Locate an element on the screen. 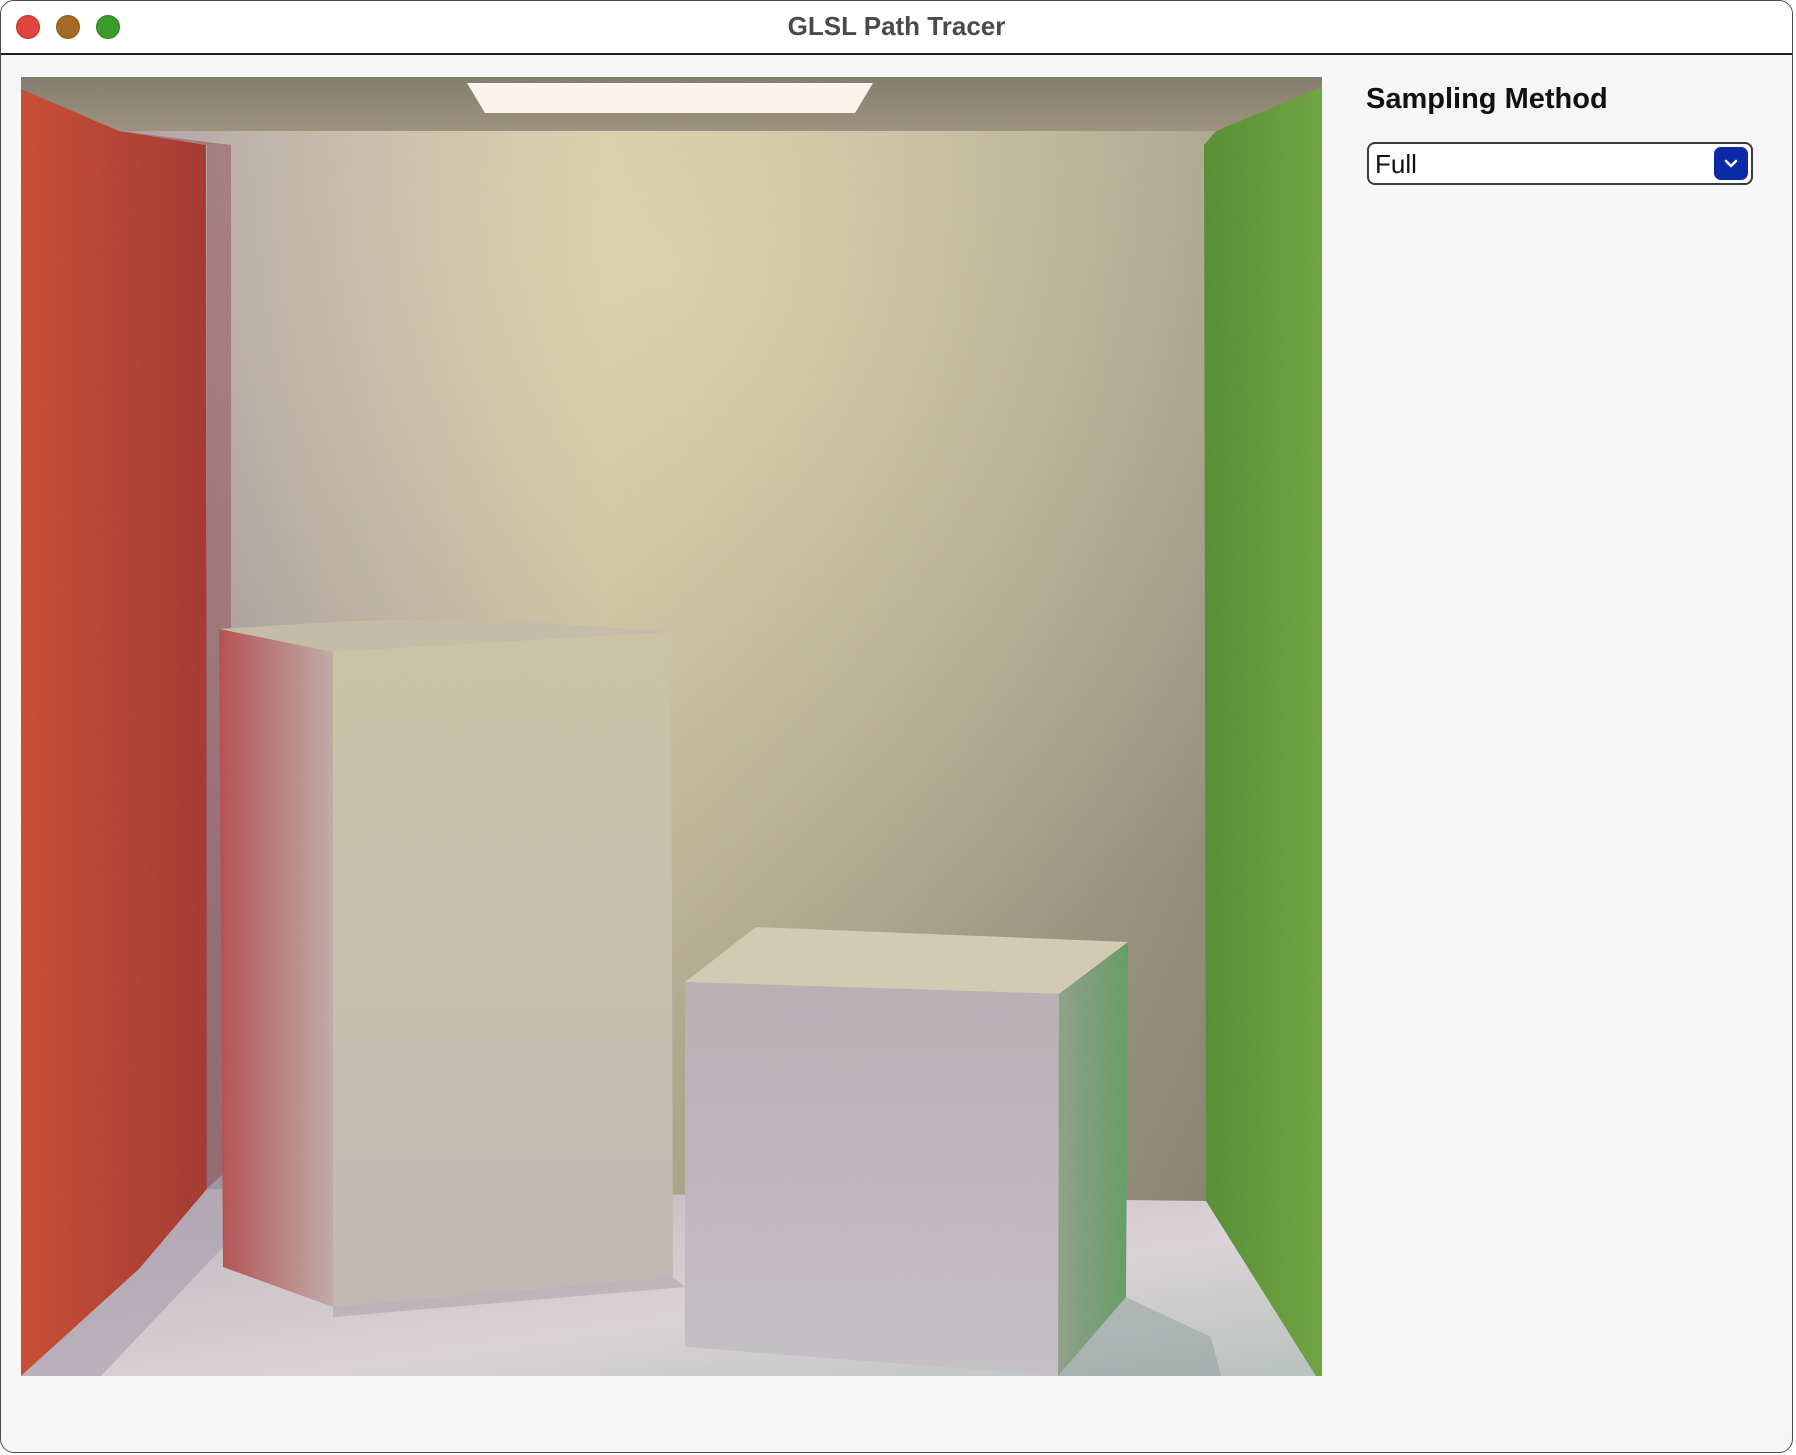 This screenshot has width=1796, height=1455. title-bar: GLSL Path Tracer is located at coordinates (896, 28).